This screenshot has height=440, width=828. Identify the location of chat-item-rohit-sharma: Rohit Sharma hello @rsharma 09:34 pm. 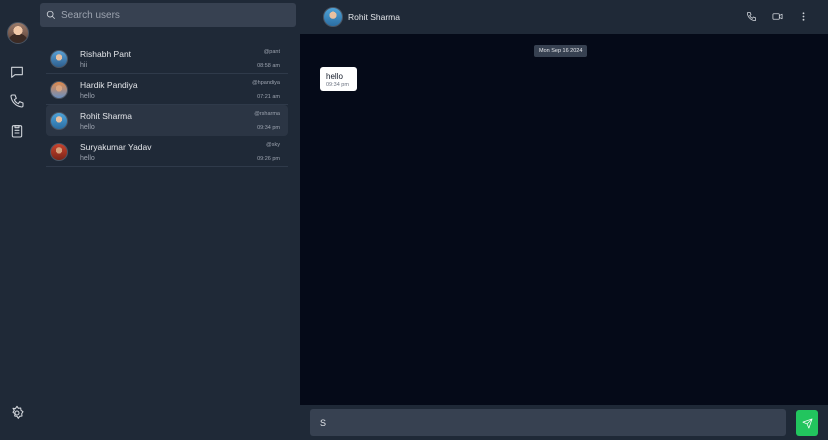
(167, 120).